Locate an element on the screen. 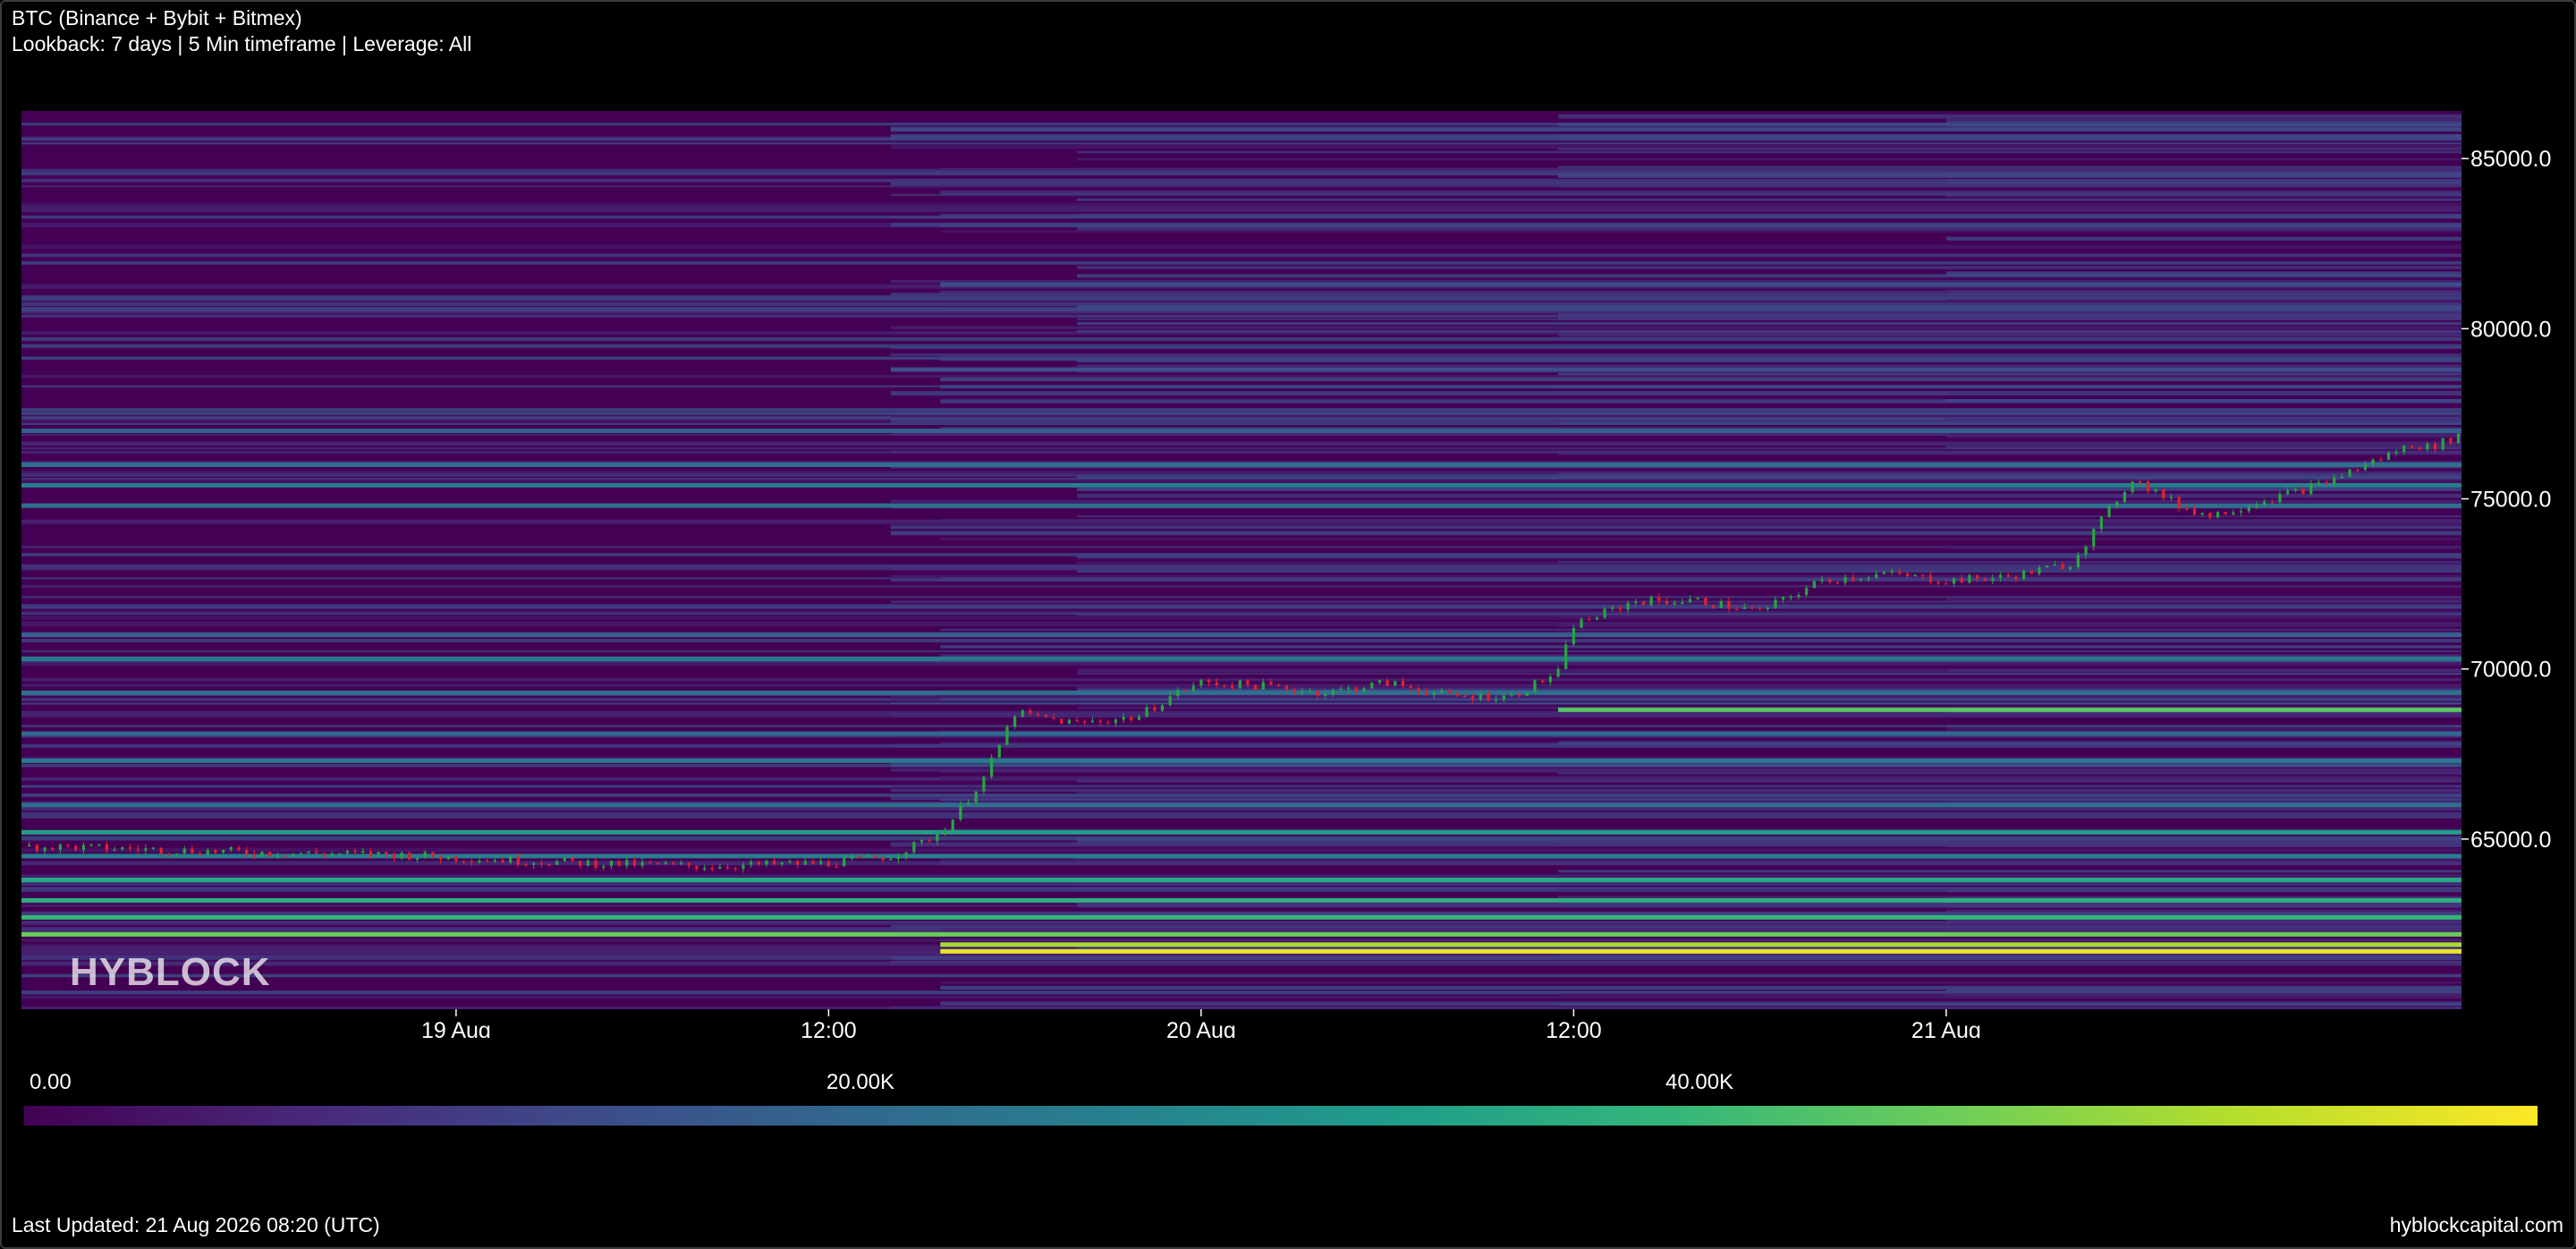  colorbar-labels: 0.00 20.00K 40.00K is located at coordinates (1288, 1083).